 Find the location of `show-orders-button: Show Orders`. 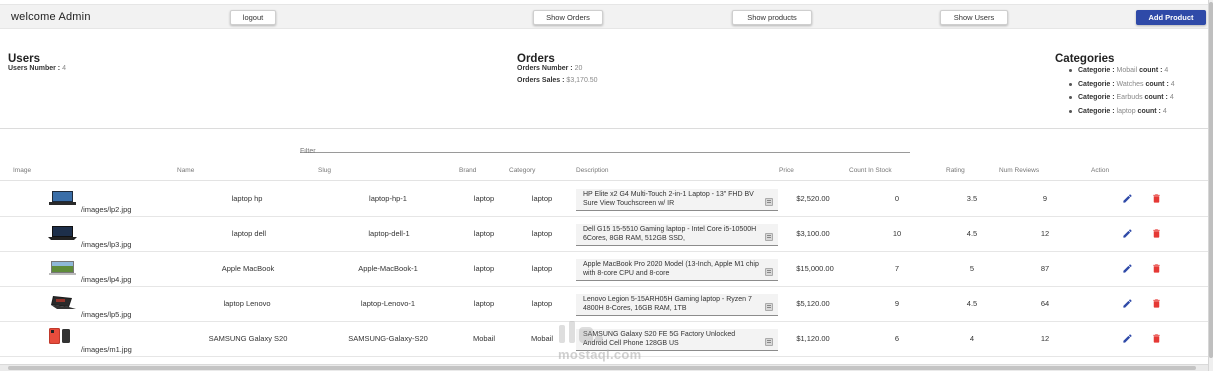

show-orders-button: Show Orders is located at coordinates (568, 17).